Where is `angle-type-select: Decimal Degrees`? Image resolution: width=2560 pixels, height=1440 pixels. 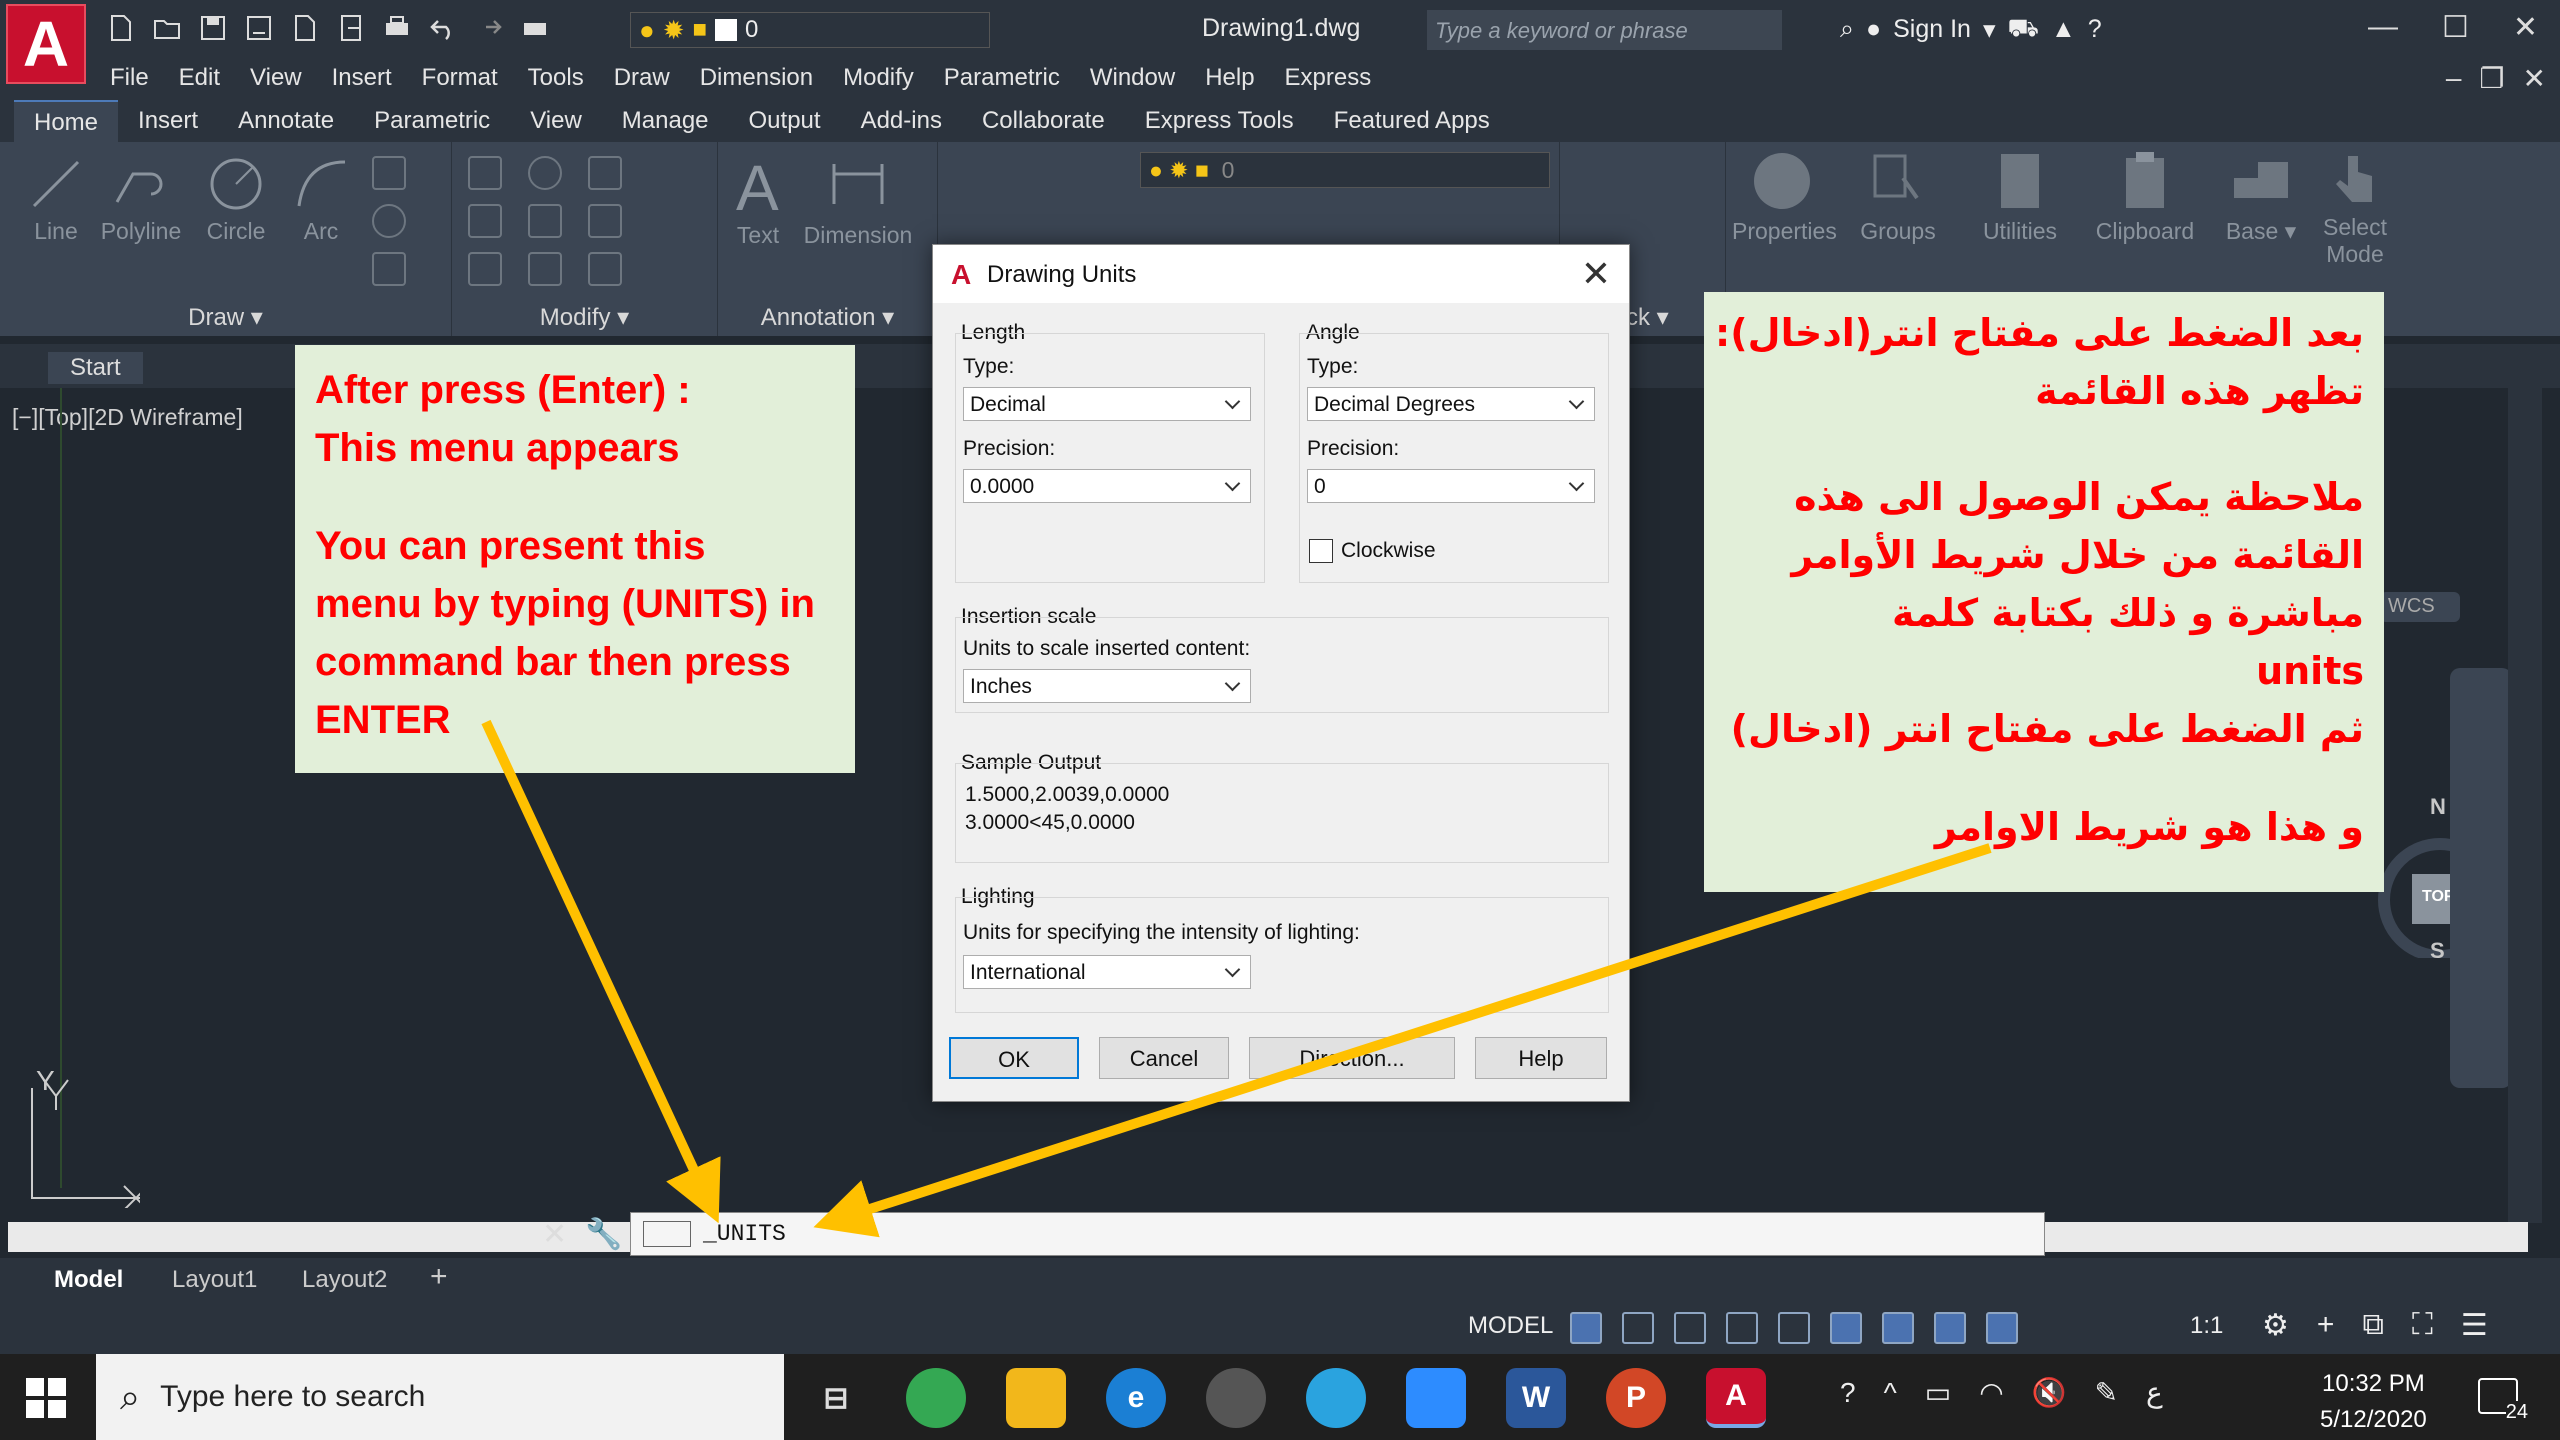 angle-type-select: Decimal Degrees is located at coordinates (1451, 404).